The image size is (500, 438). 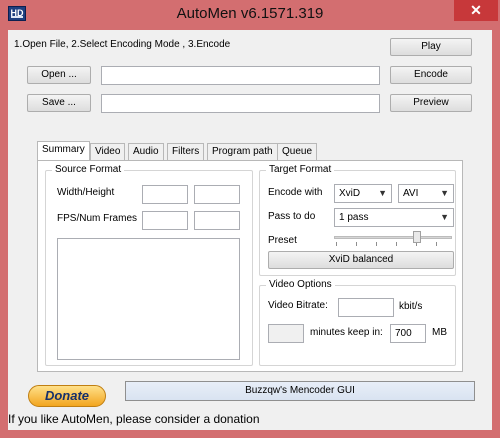 I want to click on pass-value: 1 pass, so click(x=354, y=217).